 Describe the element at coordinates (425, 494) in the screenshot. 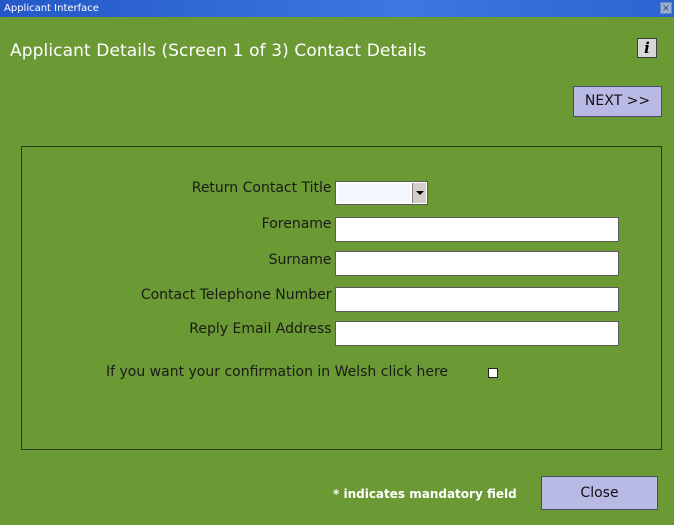

I see `mandatory-note: * indicates mandatory field` at that location.